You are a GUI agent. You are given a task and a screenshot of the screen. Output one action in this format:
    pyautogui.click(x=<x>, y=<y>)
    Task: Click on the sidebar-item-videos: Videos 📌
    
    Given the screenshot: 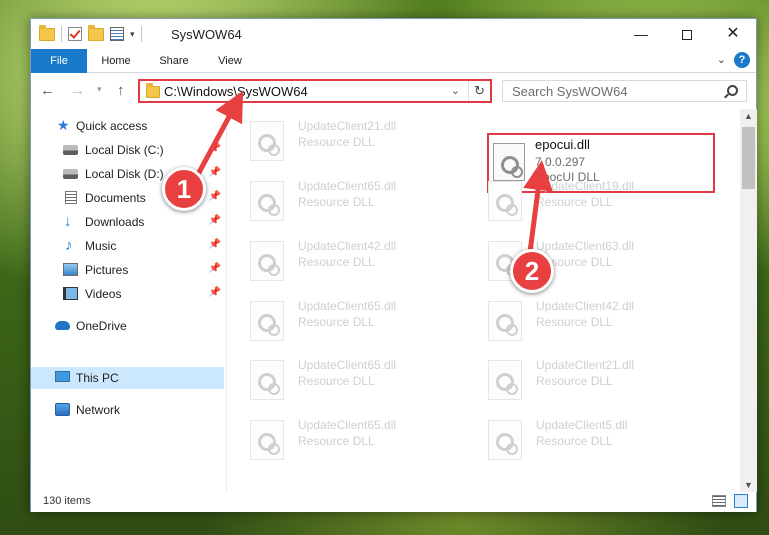 What is the action you would take?
    pyautogui.click(x=127, y=294)
    